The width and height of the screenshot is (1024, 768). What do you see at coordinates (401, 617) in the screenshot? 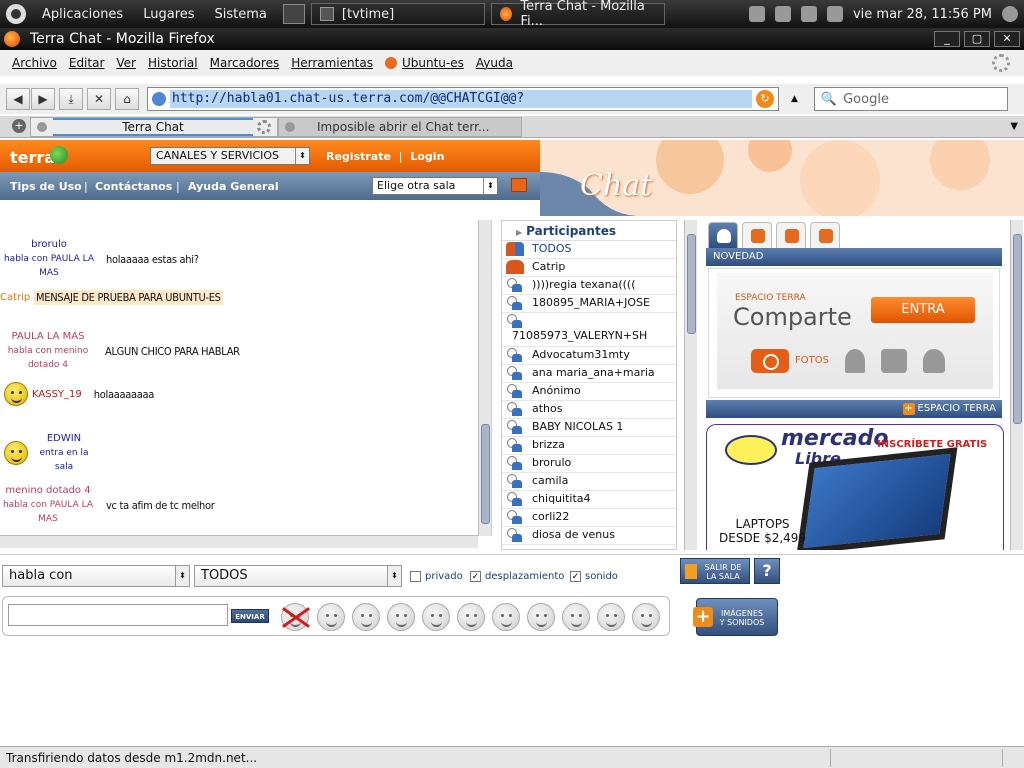
I see `surprised-icon` at bounding box center [401, 617].